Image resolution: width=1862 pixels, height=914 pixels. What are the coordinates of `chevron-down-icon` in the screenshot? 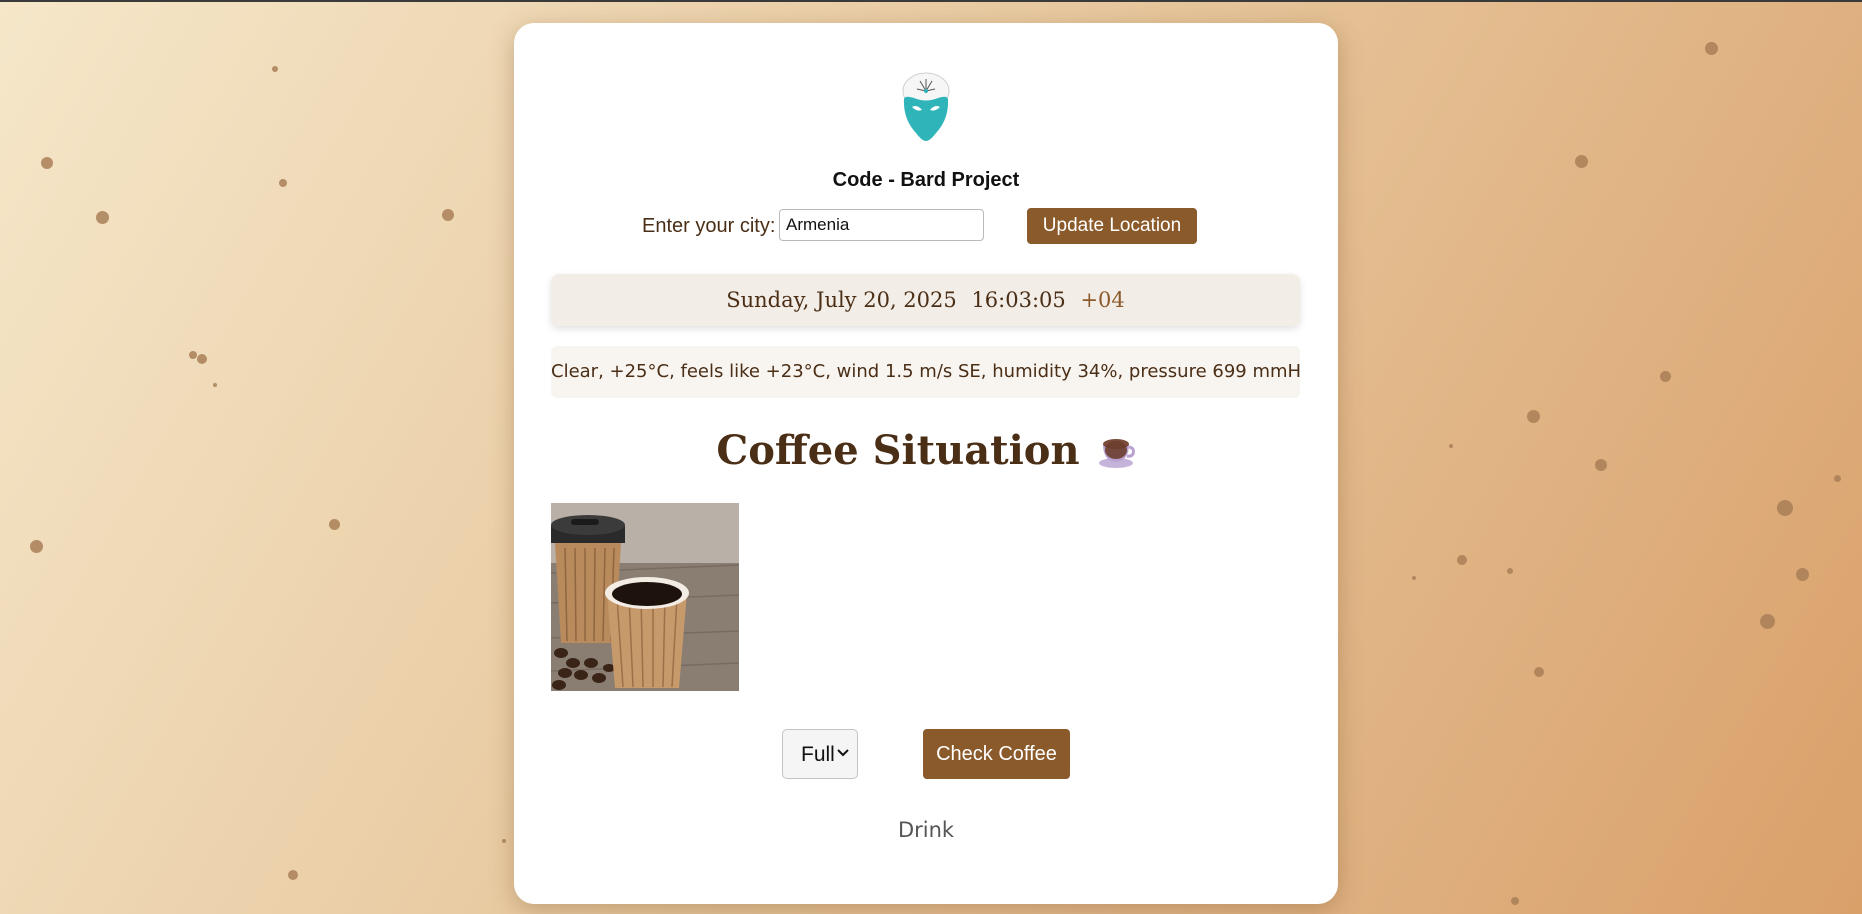 It's located at (843, 753).